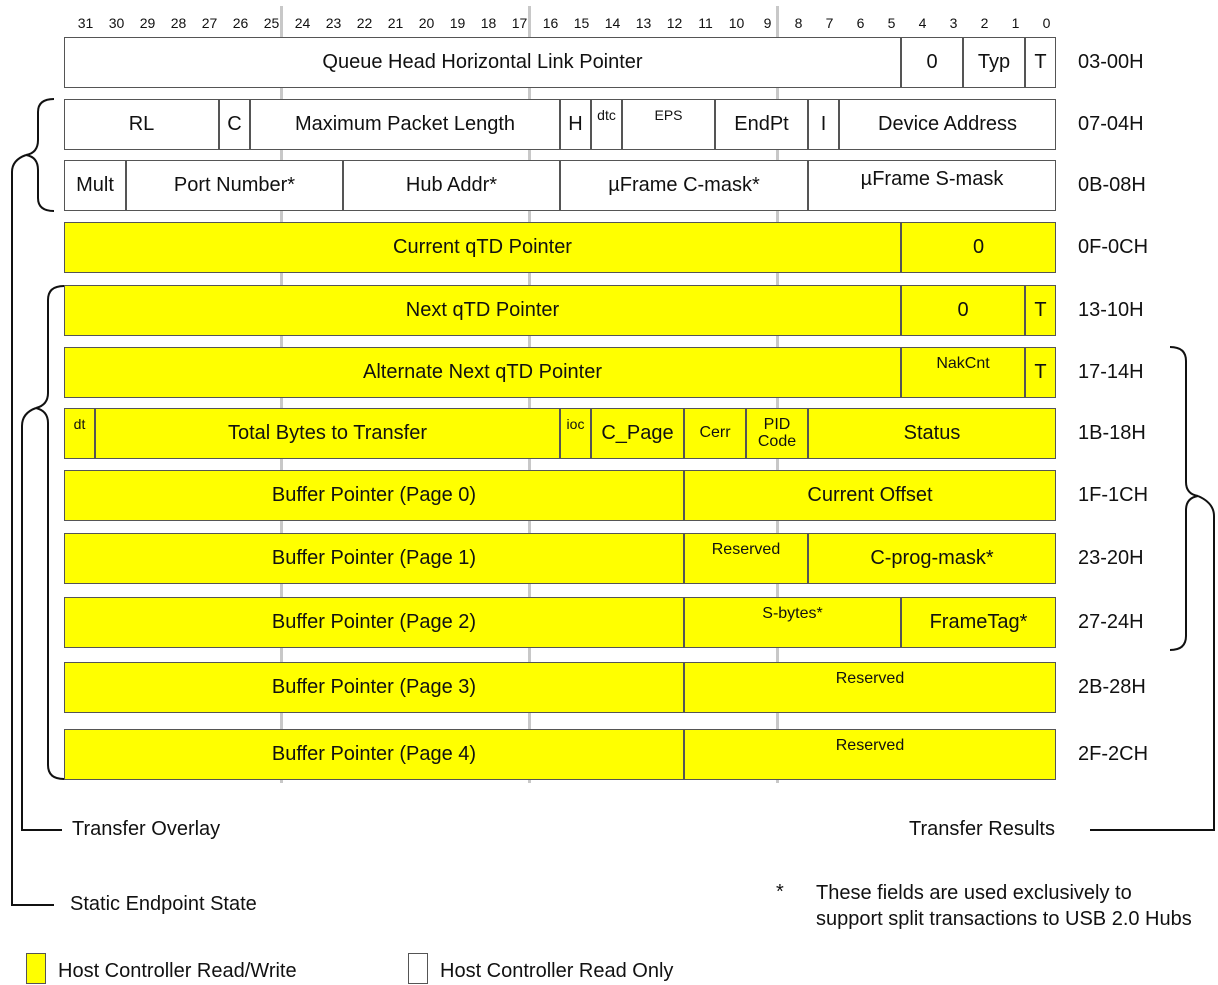 The width and height of the screenshot is (1218, 985). I want to click on transfer-results-label: Transfer Results, so click(982, 829).